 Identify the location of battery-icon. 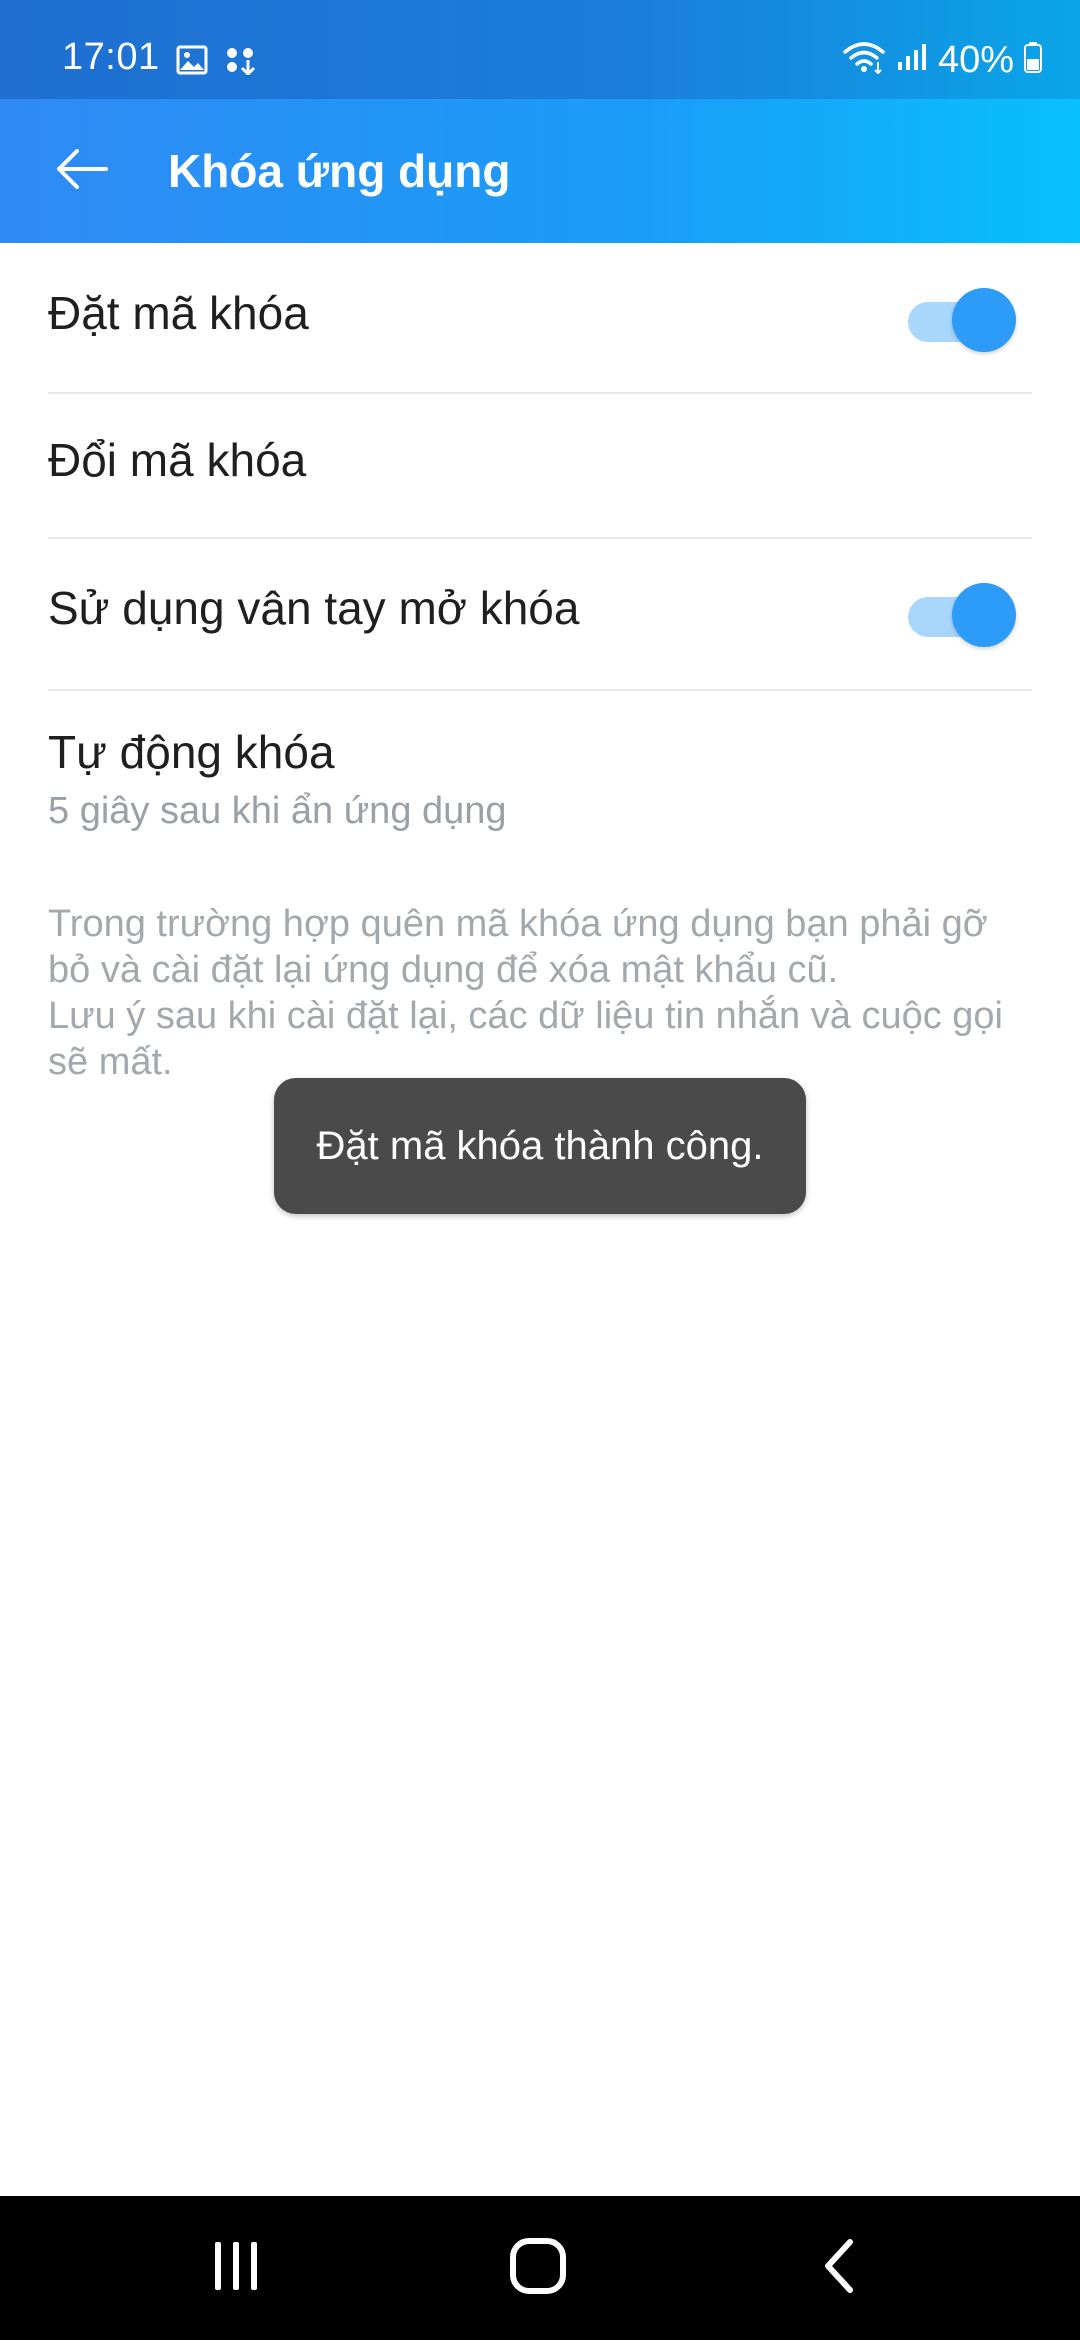
(1033, 59).